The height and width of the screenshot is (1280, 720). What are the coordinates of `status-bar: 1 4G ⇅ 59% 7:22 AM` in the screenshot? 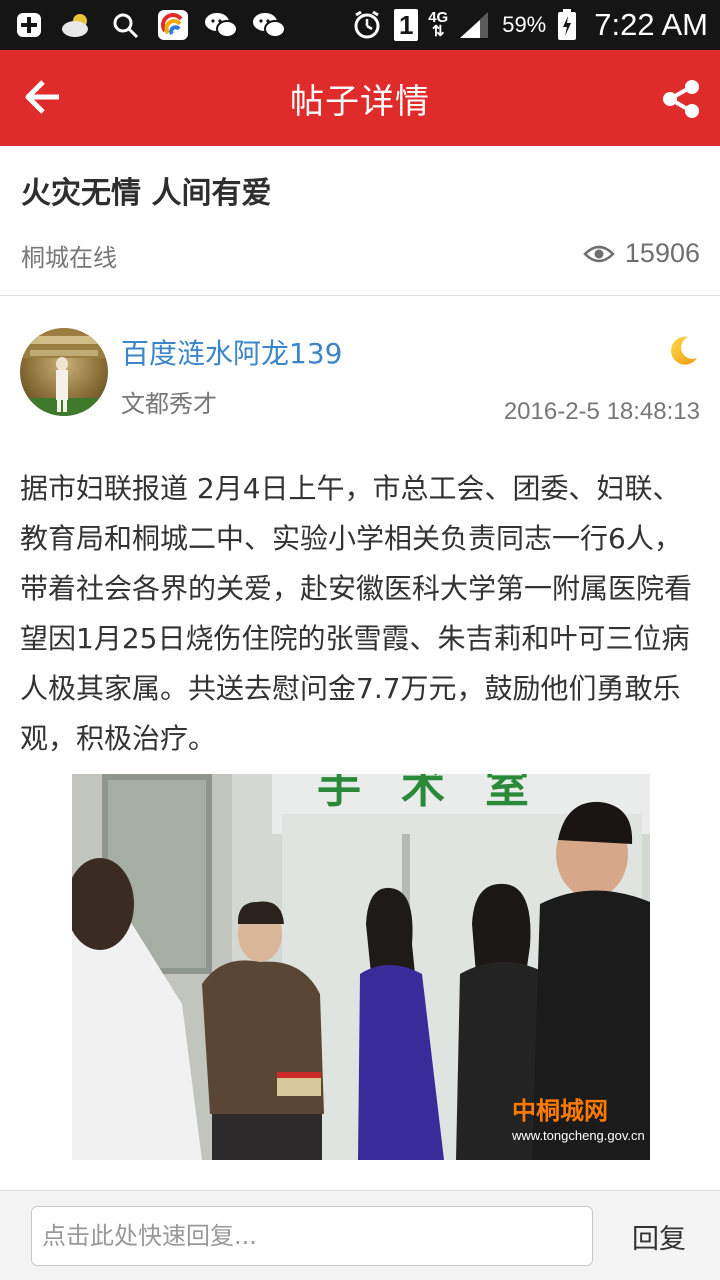 It's located at (360, 25).